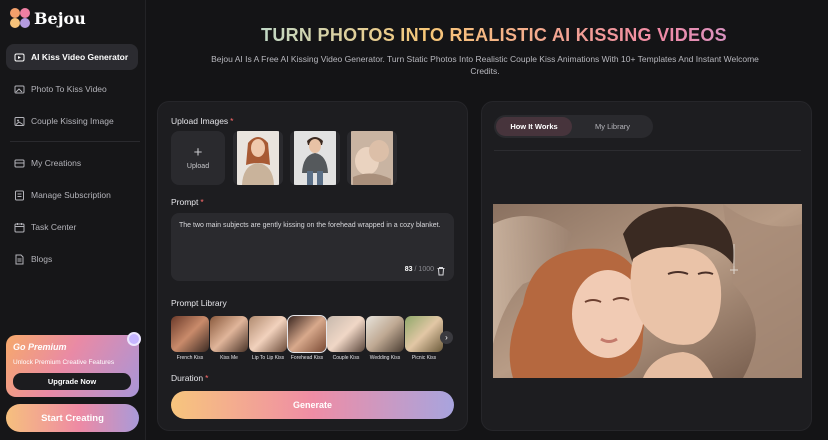 The height and width of the screenshot is (440, 828). I want to click on upload-images-label: Upload Images *, so click(202, 121).